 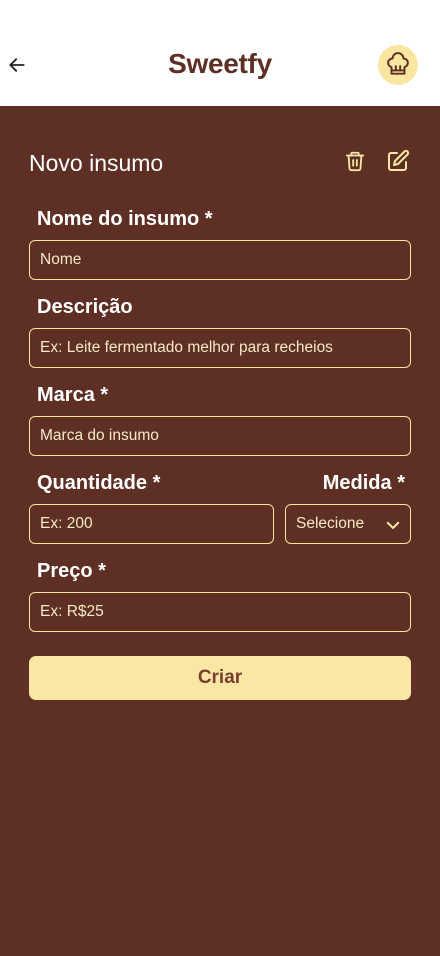 I want to click on edit-button, so click(x=398, y=161).